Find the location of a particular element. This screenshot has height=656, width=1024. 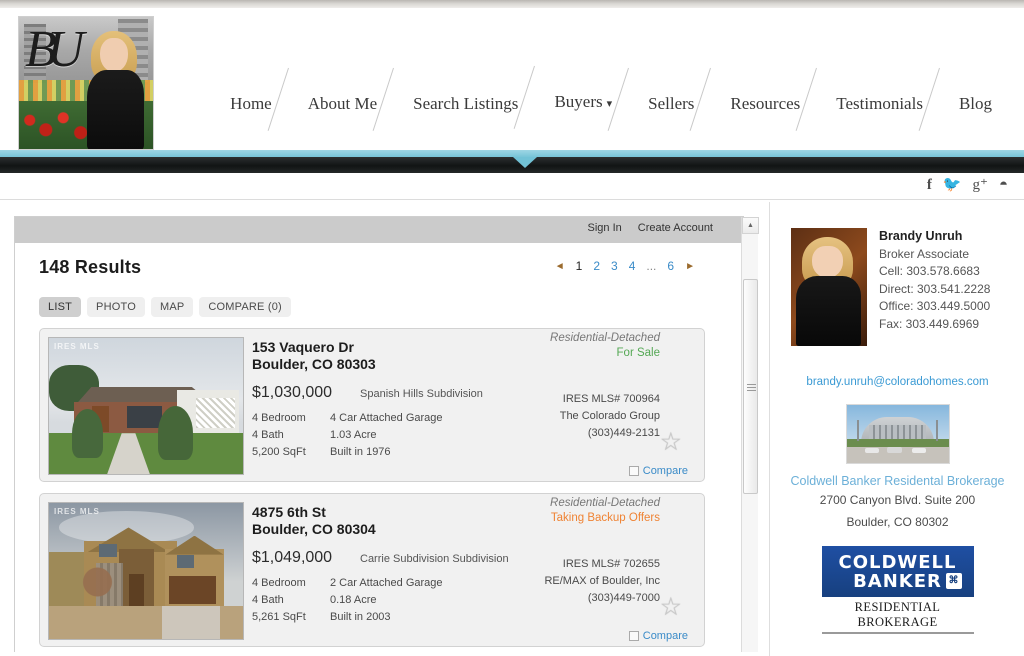

agent-title: Broker Associate is located at coordinates (924, 253).